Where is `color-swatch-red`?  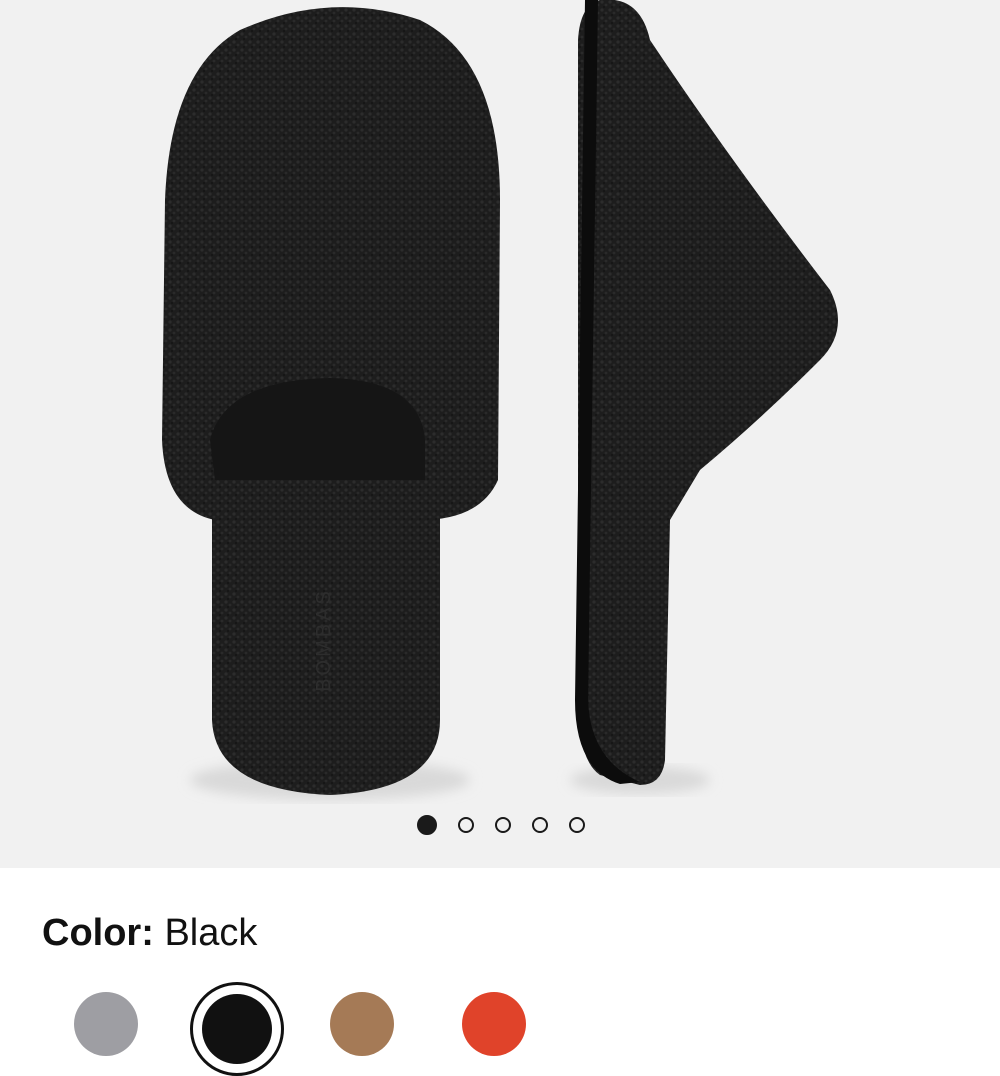
color-swatch-red is located at coordinates (494, 1024).